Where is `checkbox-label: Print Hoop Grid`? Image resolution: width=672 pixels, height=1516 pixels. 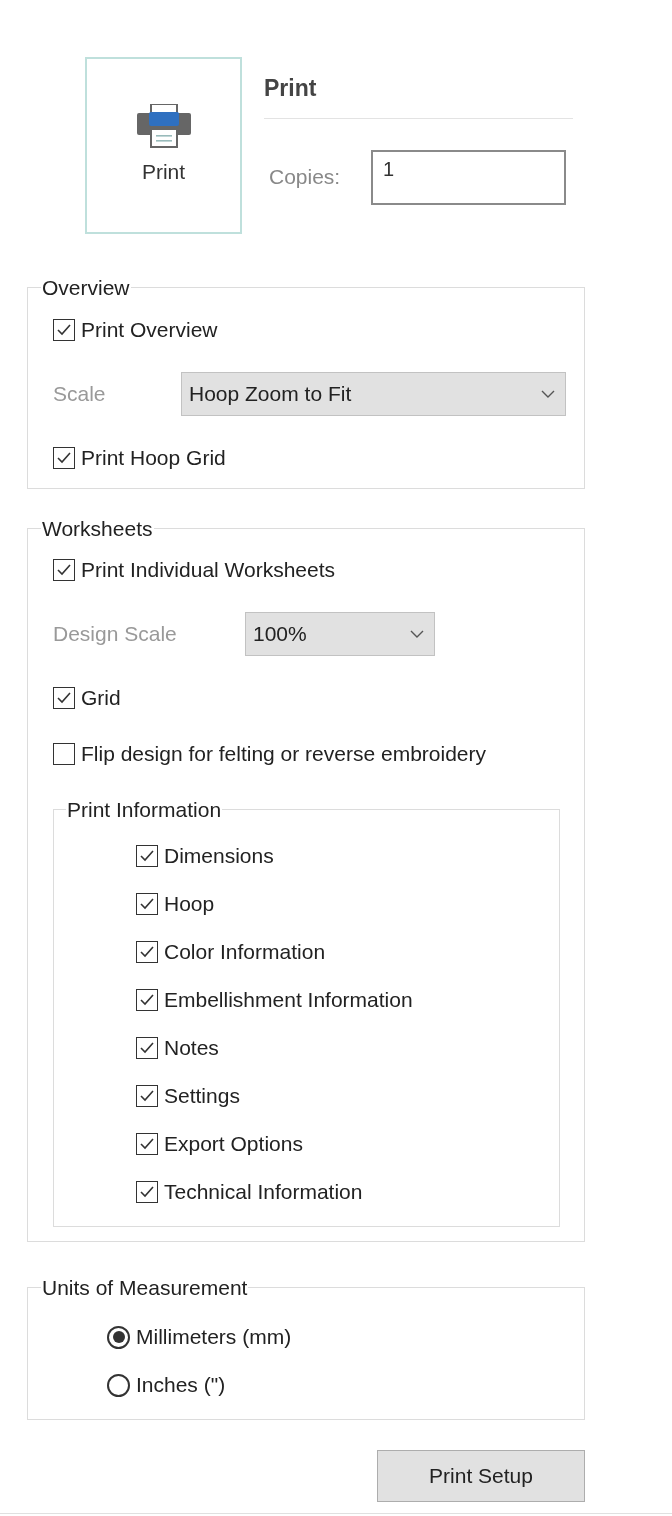 checkbox-label: Print Hoop Grid is located at coordinates (153, 457).